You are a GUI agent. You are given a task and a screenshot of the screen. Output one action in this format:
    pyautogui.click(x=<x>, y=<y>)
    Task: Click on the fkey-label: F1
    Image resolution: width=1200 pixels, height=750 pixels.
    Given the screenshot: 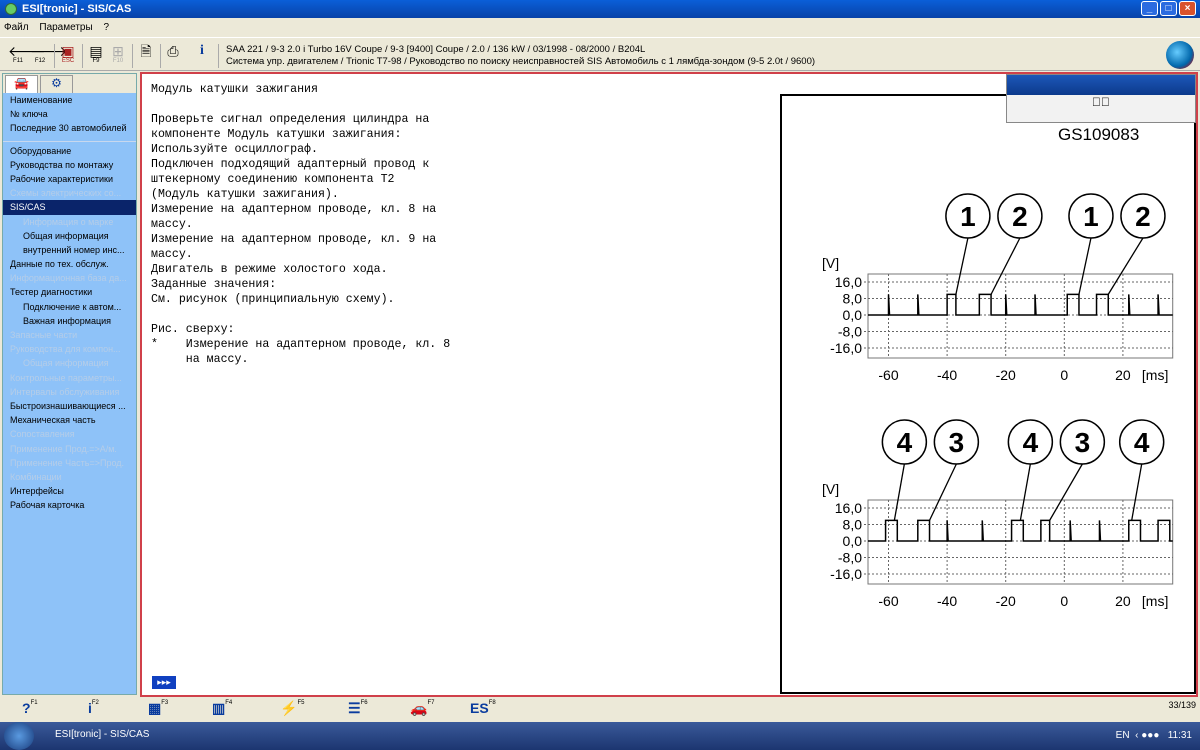 What is the action you would take?
    pyautogui.click(x=34, y=703)
    